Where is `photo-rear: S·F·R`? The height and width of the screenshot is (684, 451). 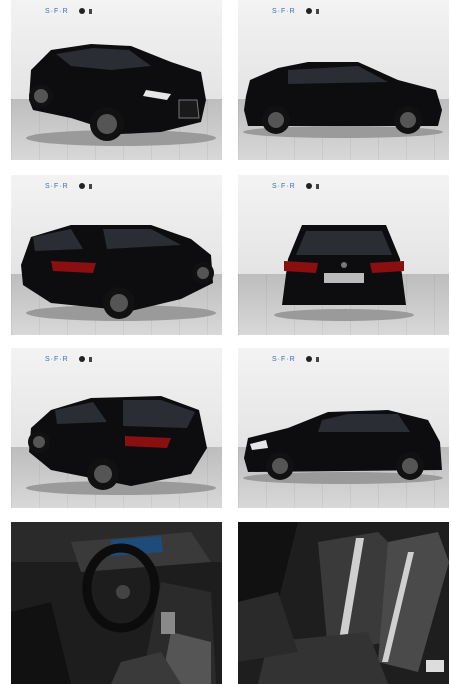 photo-rear: S·F·R is located at coordinates (343, 255).